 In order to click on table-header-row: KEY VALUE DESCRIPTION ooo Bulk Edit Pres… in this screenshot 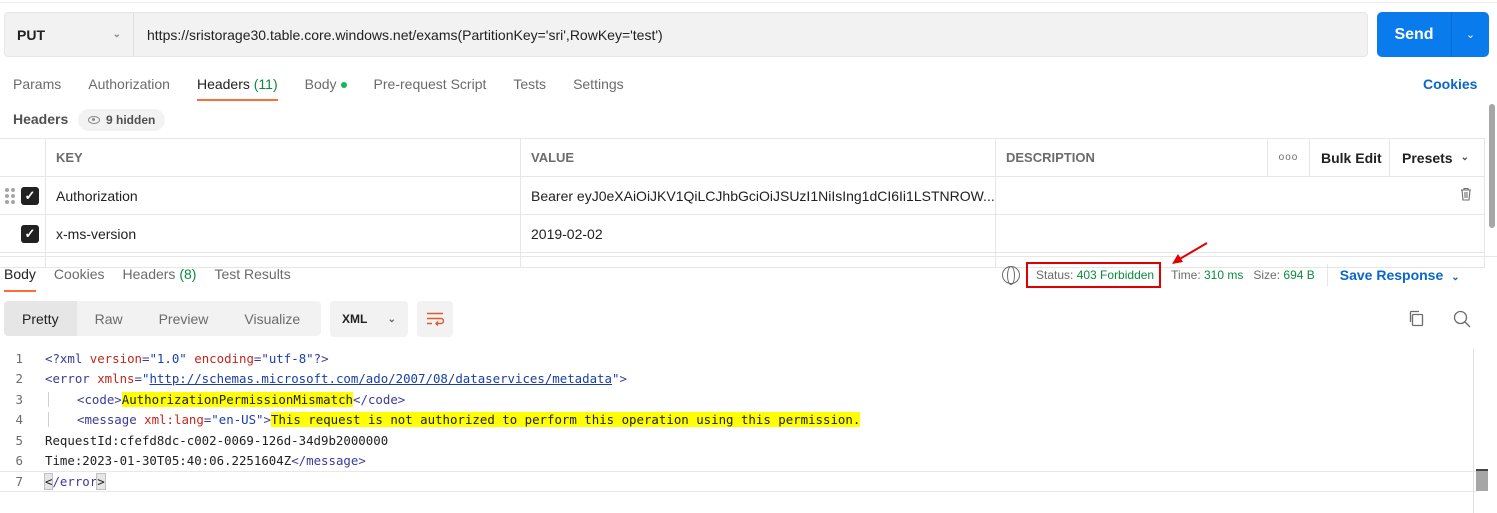, I will do `click(742, 157)`.